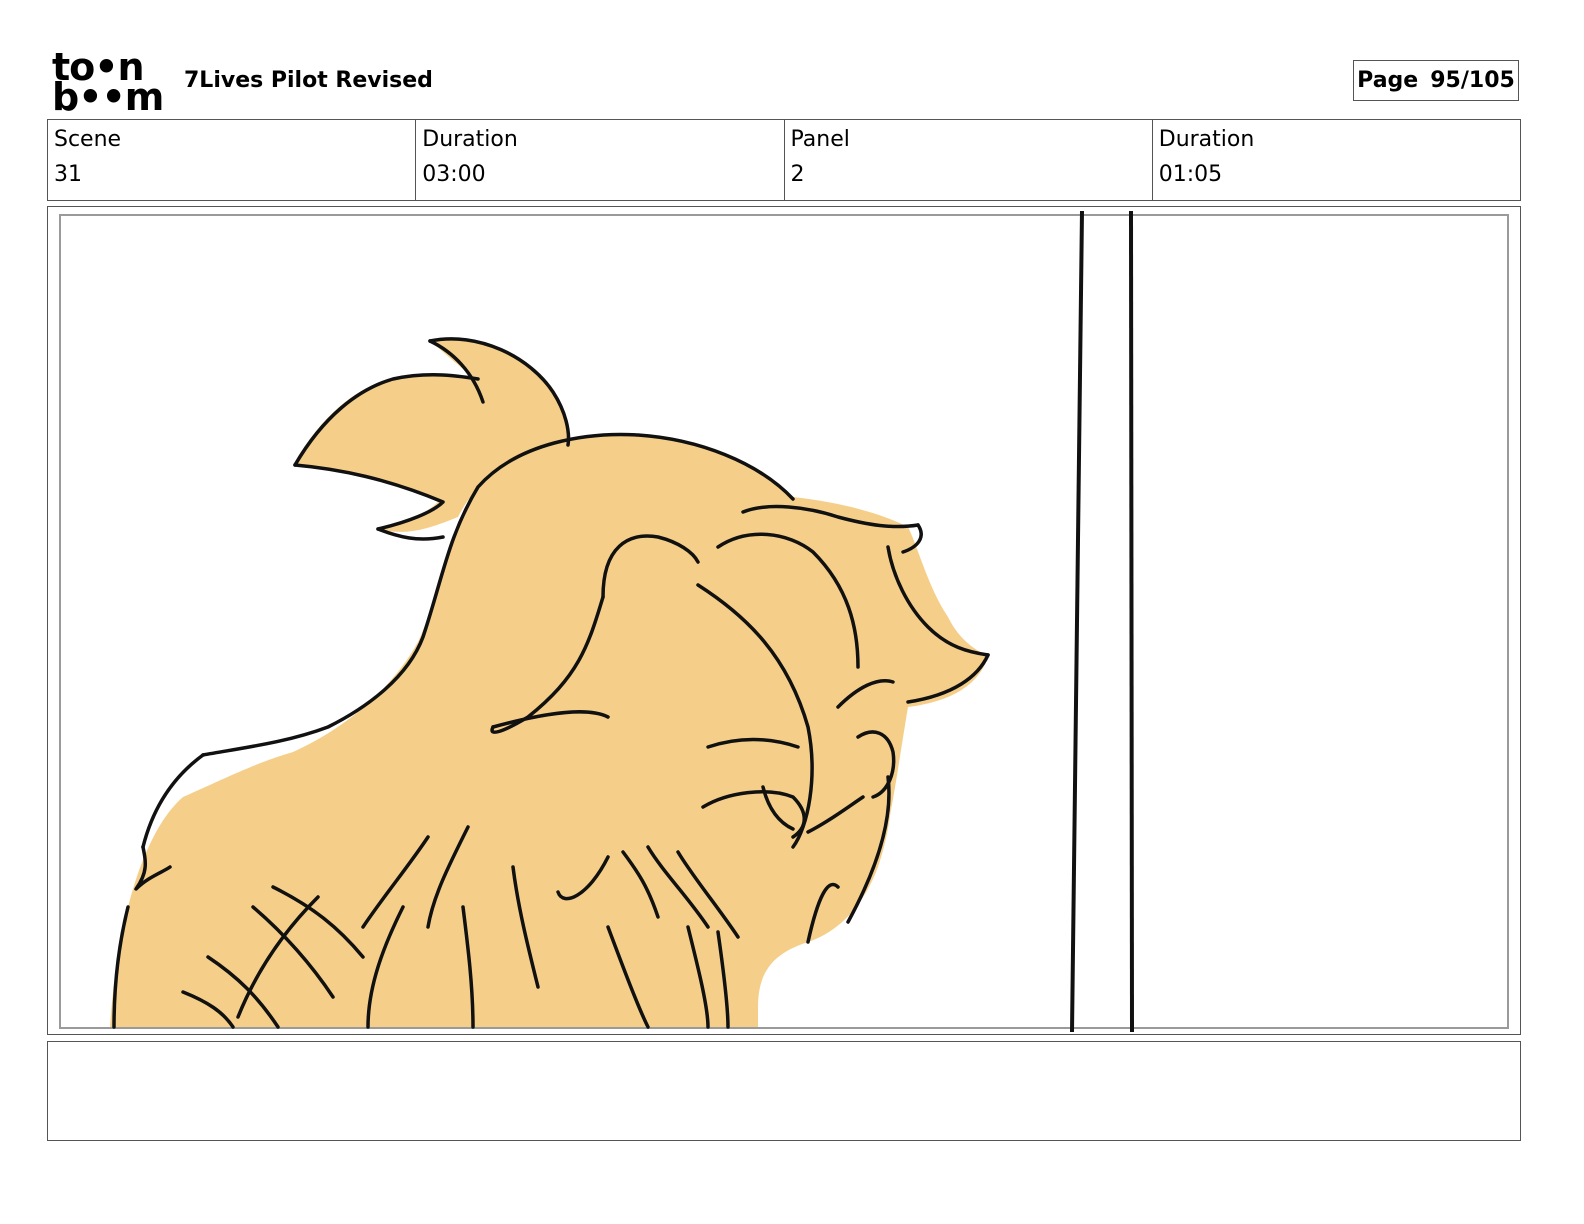 This screenshot has height=1224, width=1584. Describe the element at coordinates (68, 174) in the screenshot. I see `scene-value: 31` at that location.